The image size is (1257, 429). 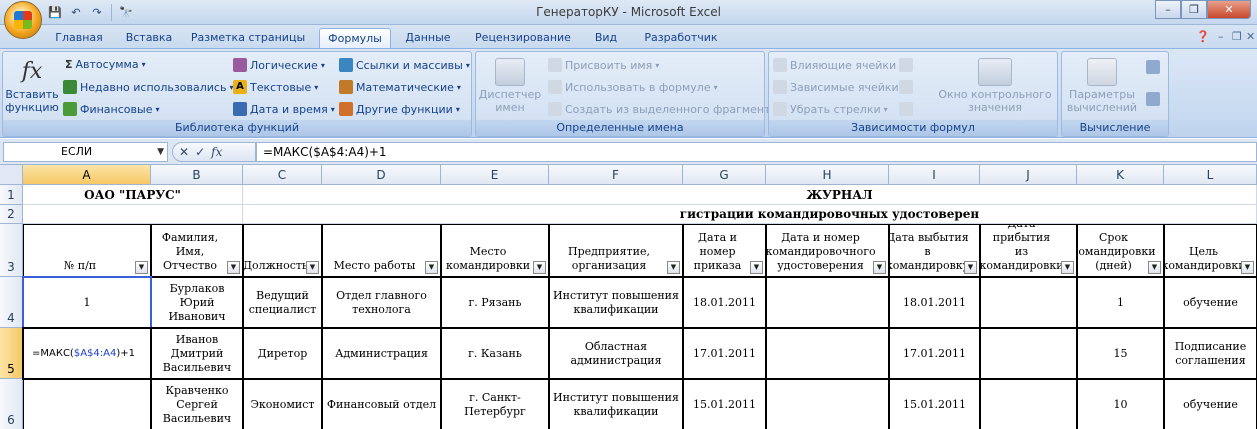 What do you see at coordinates (111, 109) in the screenshot?
I see `financial-functions-button: Финансовые ▾` at bounding box center [111, 109].